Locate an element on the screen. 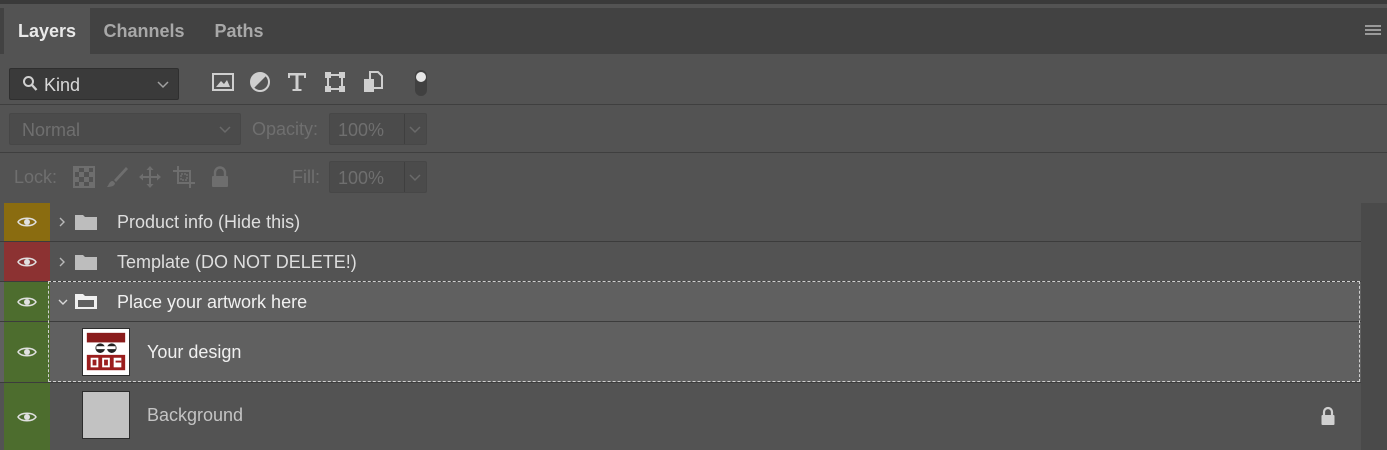  shape-filter-icon is located at coordinates (335, 82).